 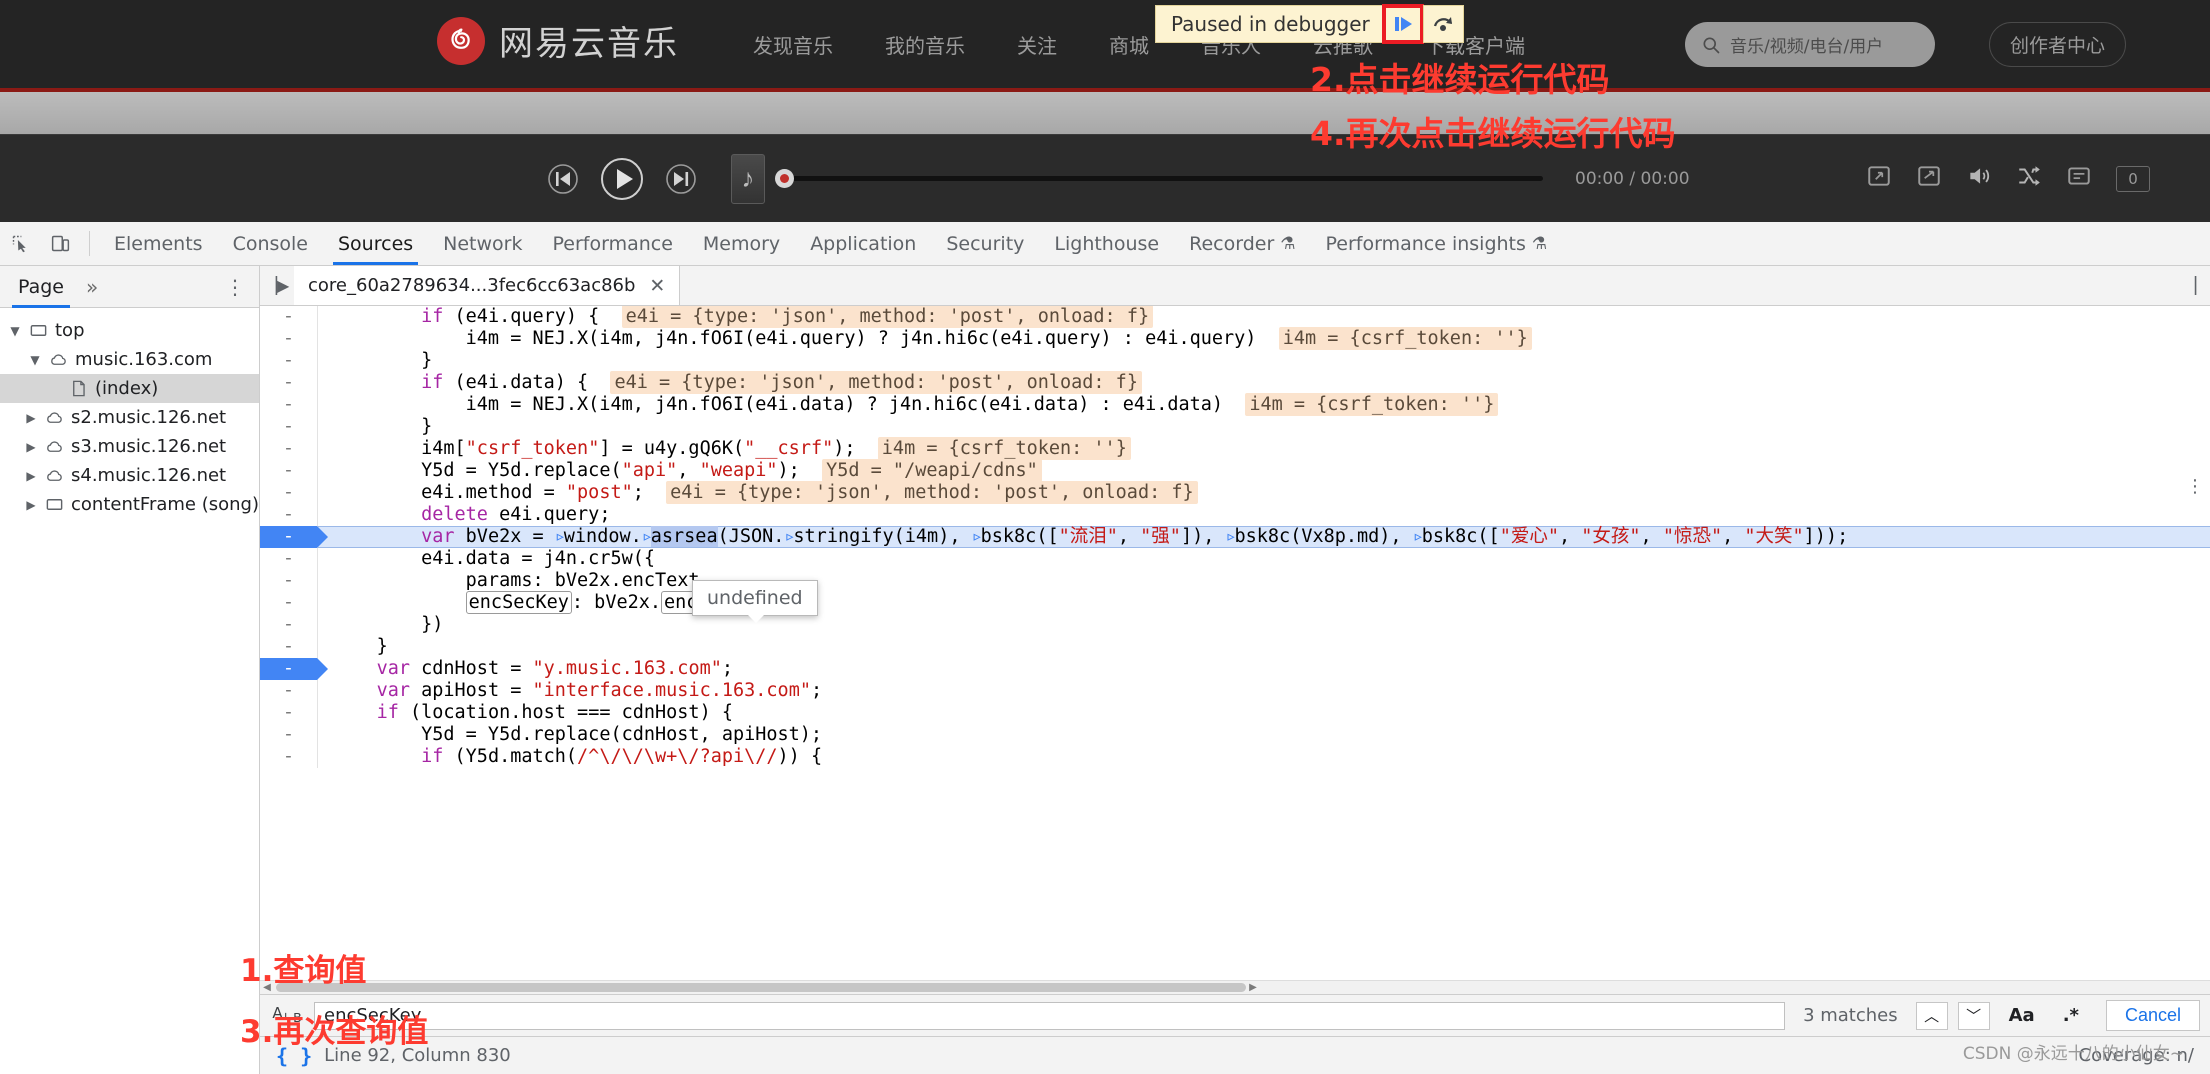 What do you see at coordinates (2029, 178) in the screenshot?
I see `shuffle-button` at bounding box center [2029, 178].